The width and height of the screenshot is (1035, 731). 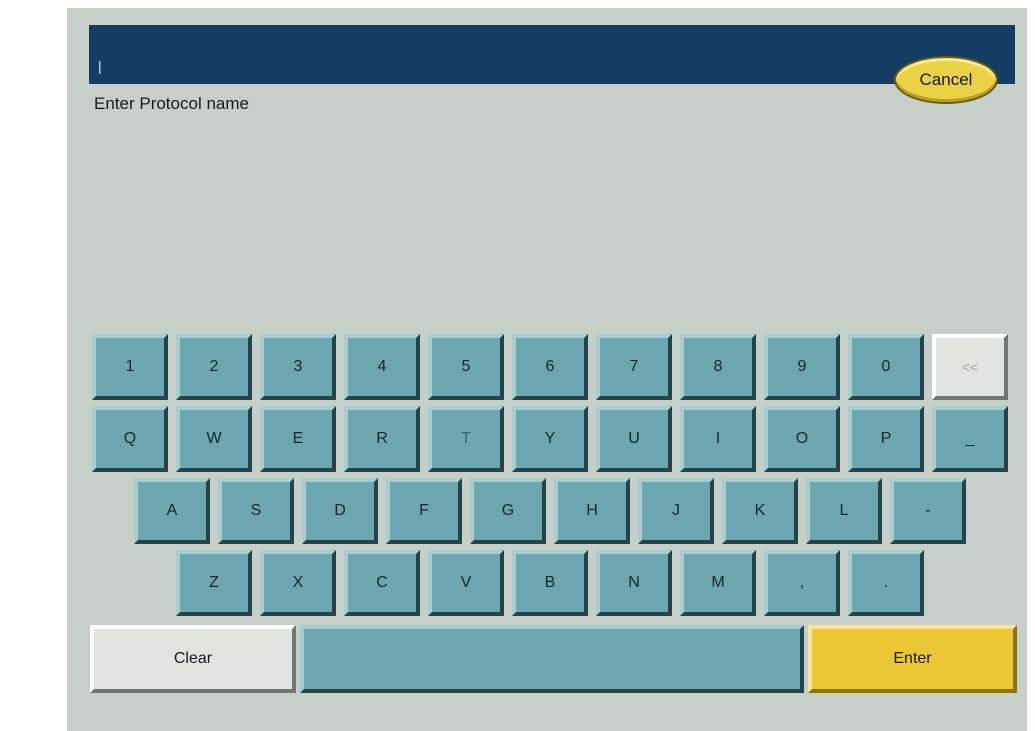 What do you see at coordinates (552, 54) in the screenshot?
I see `text-entry-field: |` at bounding box center [552, 54].